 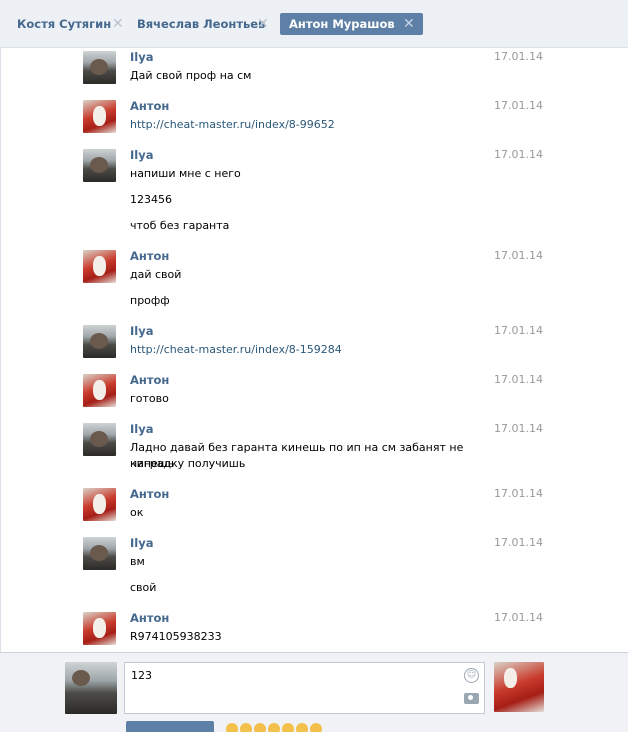 What do you see at coordinates (519, 687) in the screenshot?
I see `peer-avatar` at bounding box center [519, 687].